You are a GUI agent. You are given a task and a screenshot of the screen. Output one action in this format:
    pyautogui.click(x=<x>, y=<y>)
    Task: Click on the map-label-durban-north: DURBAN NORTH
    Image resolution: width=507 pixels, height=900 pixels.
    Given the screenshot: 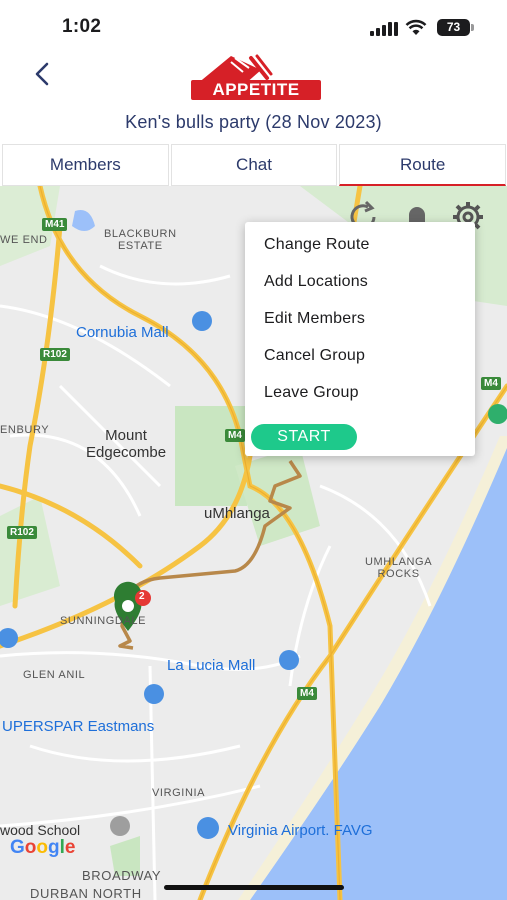 What is the action you would take?
    pyautogui.click(x=86, y=893)
    